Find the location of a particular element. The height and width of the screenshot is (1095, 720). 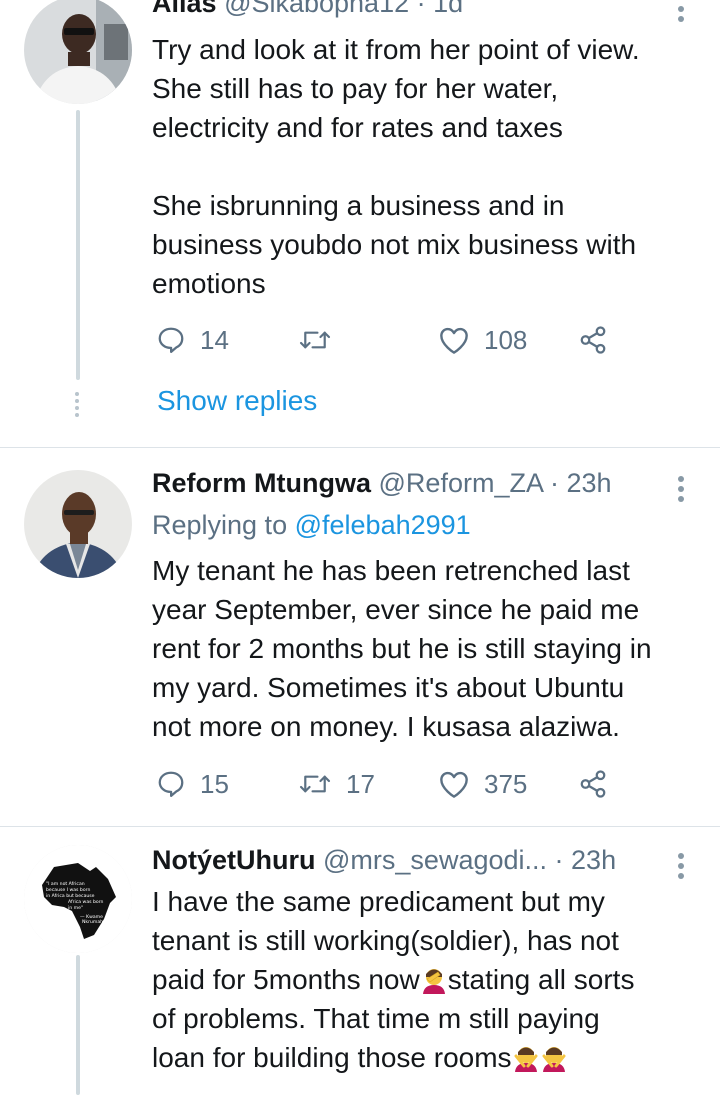

display-name: Alias is located at coordinates (184, 9).